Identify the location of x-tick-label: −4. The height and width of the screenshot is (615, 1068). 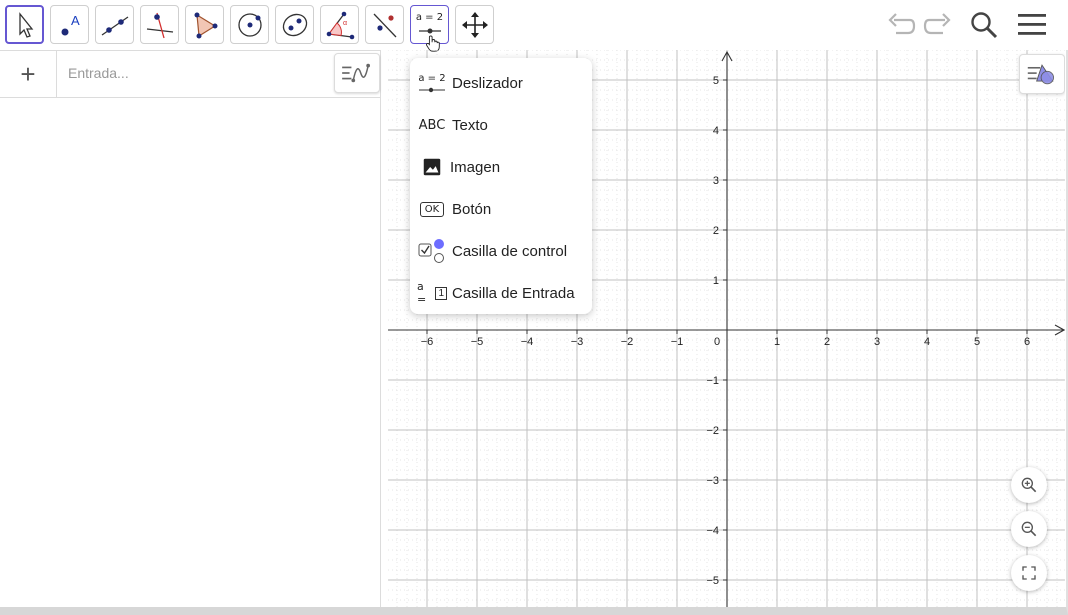
(527, 342).